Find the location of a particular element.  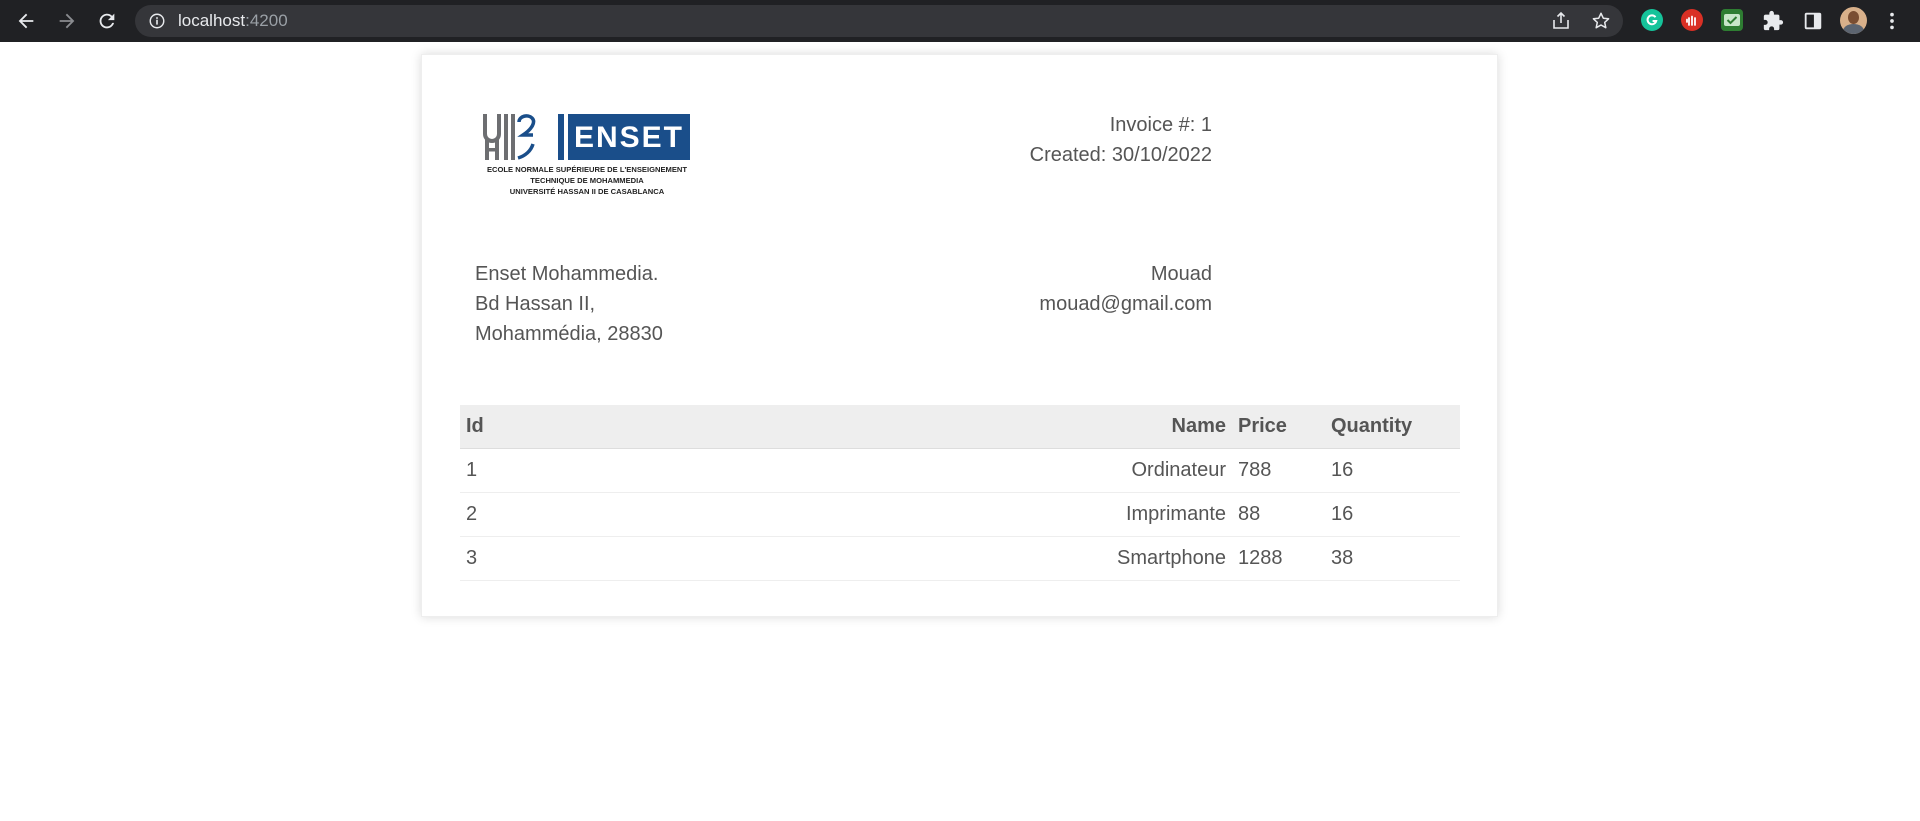

cell-name: Imprimante is located at coordinates (1166, 514).